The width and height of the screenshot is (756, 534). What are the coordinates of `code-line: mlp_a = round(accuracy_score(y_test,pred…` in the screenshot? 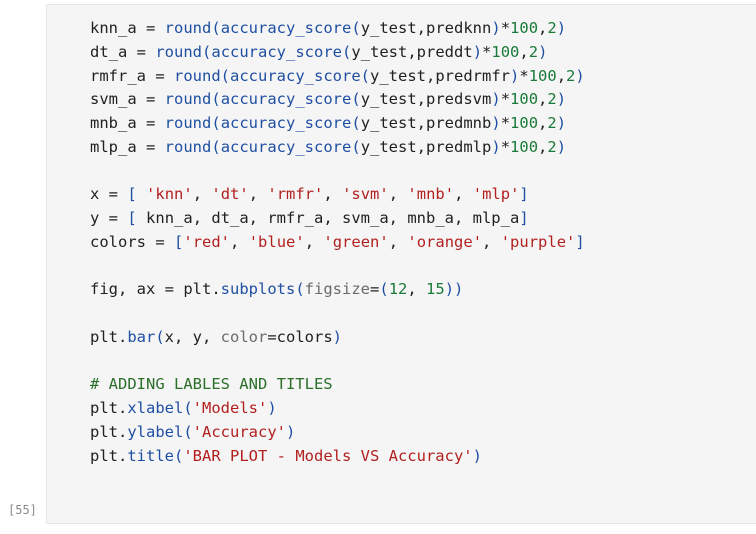 It's located at (337, 148).